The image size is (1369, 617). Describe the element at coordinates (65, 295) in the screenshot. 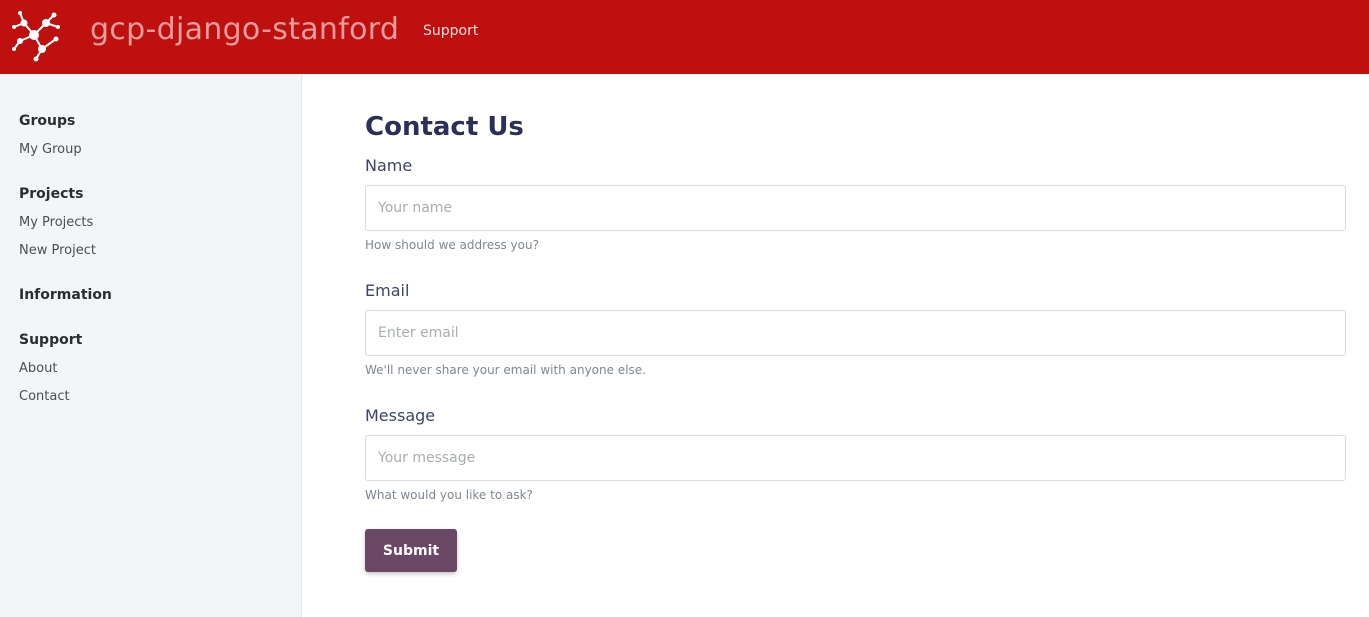

I see `sidebar-heading-information: Information` at that location.